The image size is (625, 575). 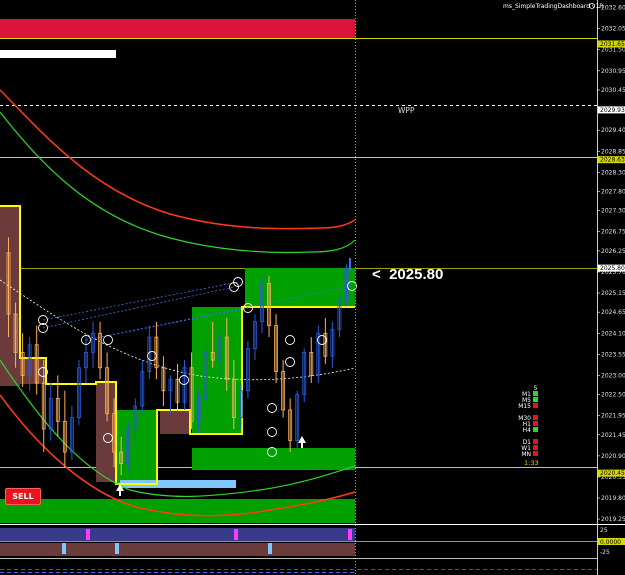 I want to click on price-tick-label: 2025.15, so click(x=613, y=293).